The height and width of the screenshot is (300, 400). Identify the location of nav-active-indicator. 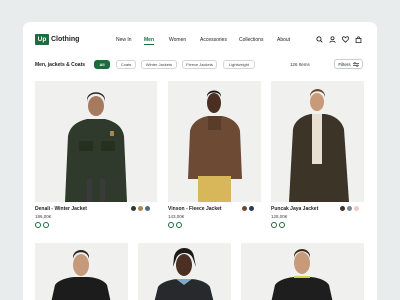
(149, 44).